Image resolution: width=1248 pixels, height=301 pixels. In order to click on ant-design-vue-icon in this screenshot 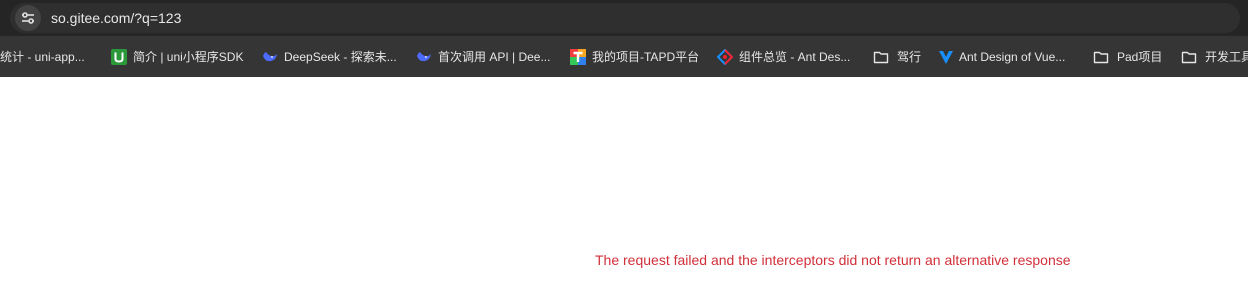, I will do `click(946, 57)`.